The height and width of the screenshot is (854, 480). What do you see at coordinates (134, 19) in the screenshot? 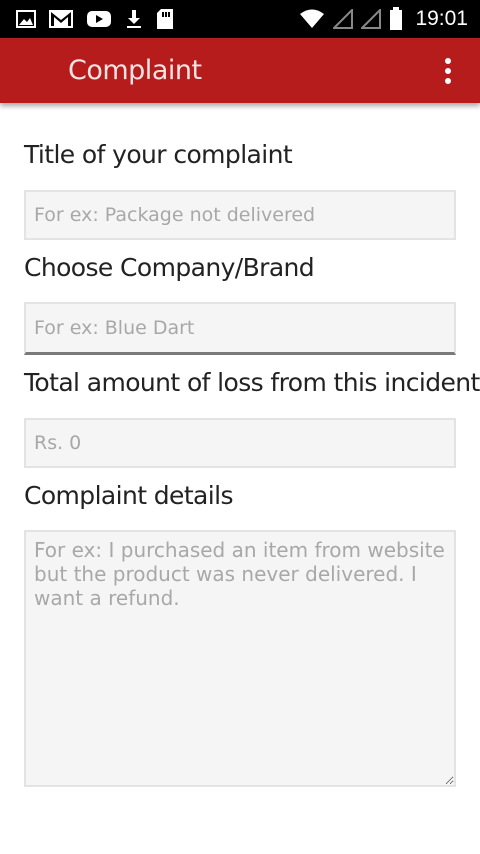
I see `download-icon` at bounding box center [134, 19].